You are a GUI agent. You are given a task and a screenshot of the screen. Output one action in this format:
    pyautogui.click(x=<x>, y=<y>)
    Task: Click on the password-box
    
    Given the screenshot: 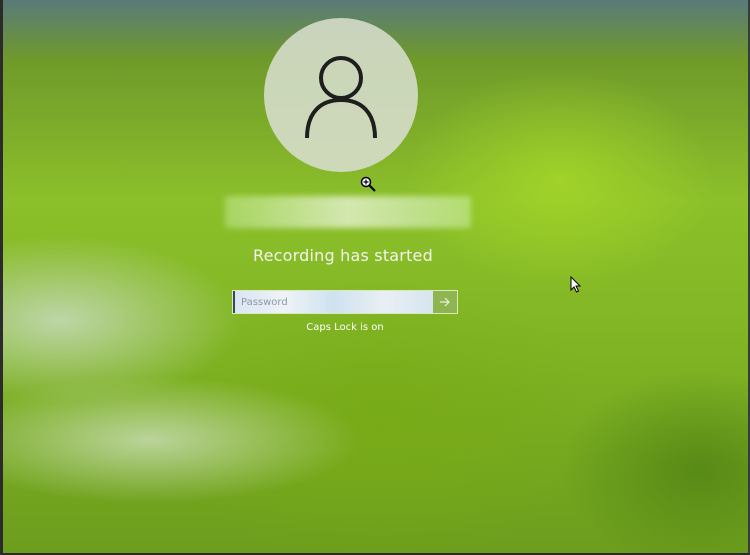 What is the action you would take?
    pyautogui.click(x=345, y=302)
    